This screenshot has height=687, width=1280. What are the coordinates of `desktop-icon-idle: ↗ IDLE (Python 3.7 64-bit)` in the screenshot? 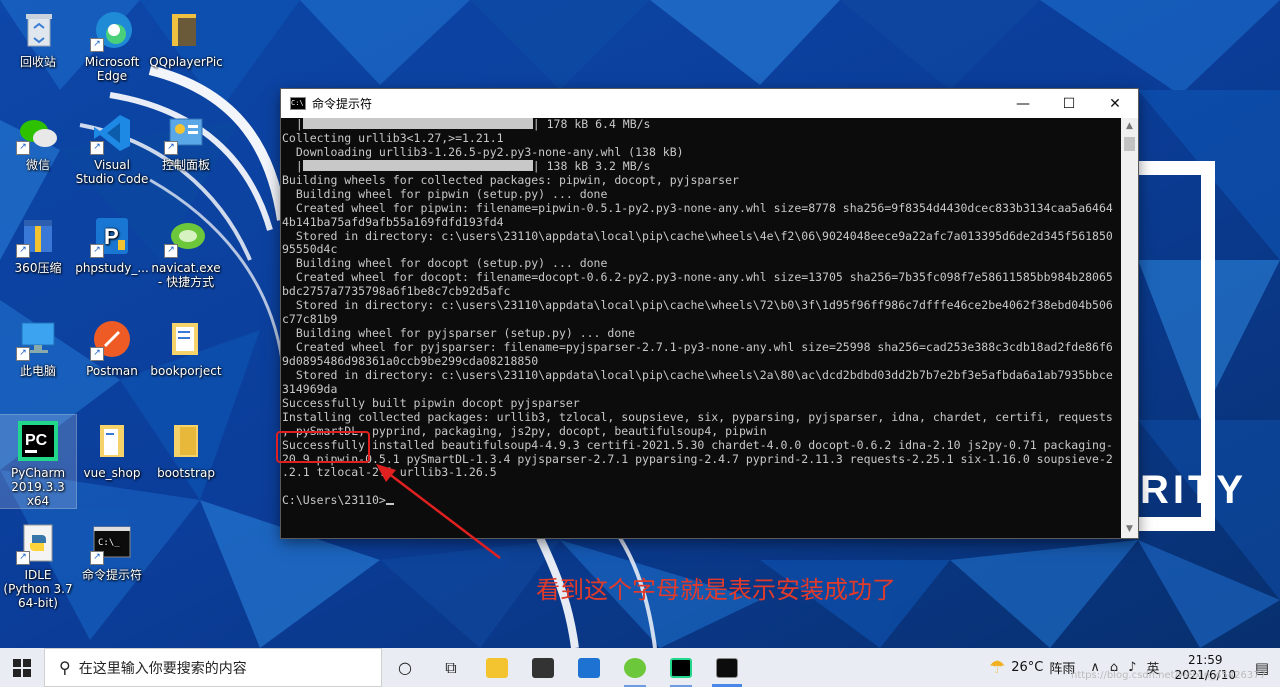 It's located at (38, 565).